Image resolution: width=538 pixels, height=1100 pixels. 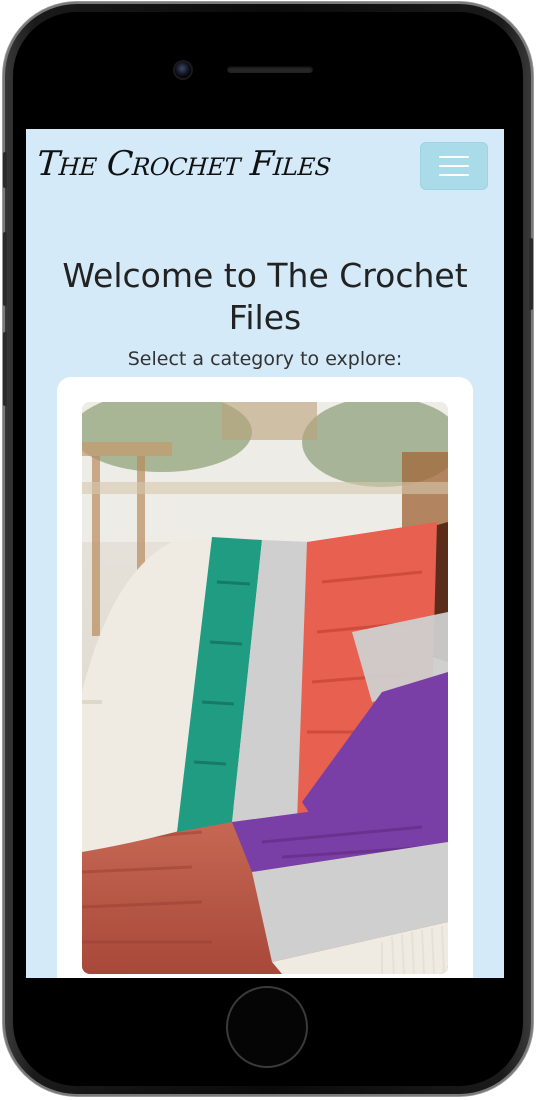 What do you see at coordinates (267, 1027) in the screenshot?
I see `home-button` at bounding box center [267, 1027].